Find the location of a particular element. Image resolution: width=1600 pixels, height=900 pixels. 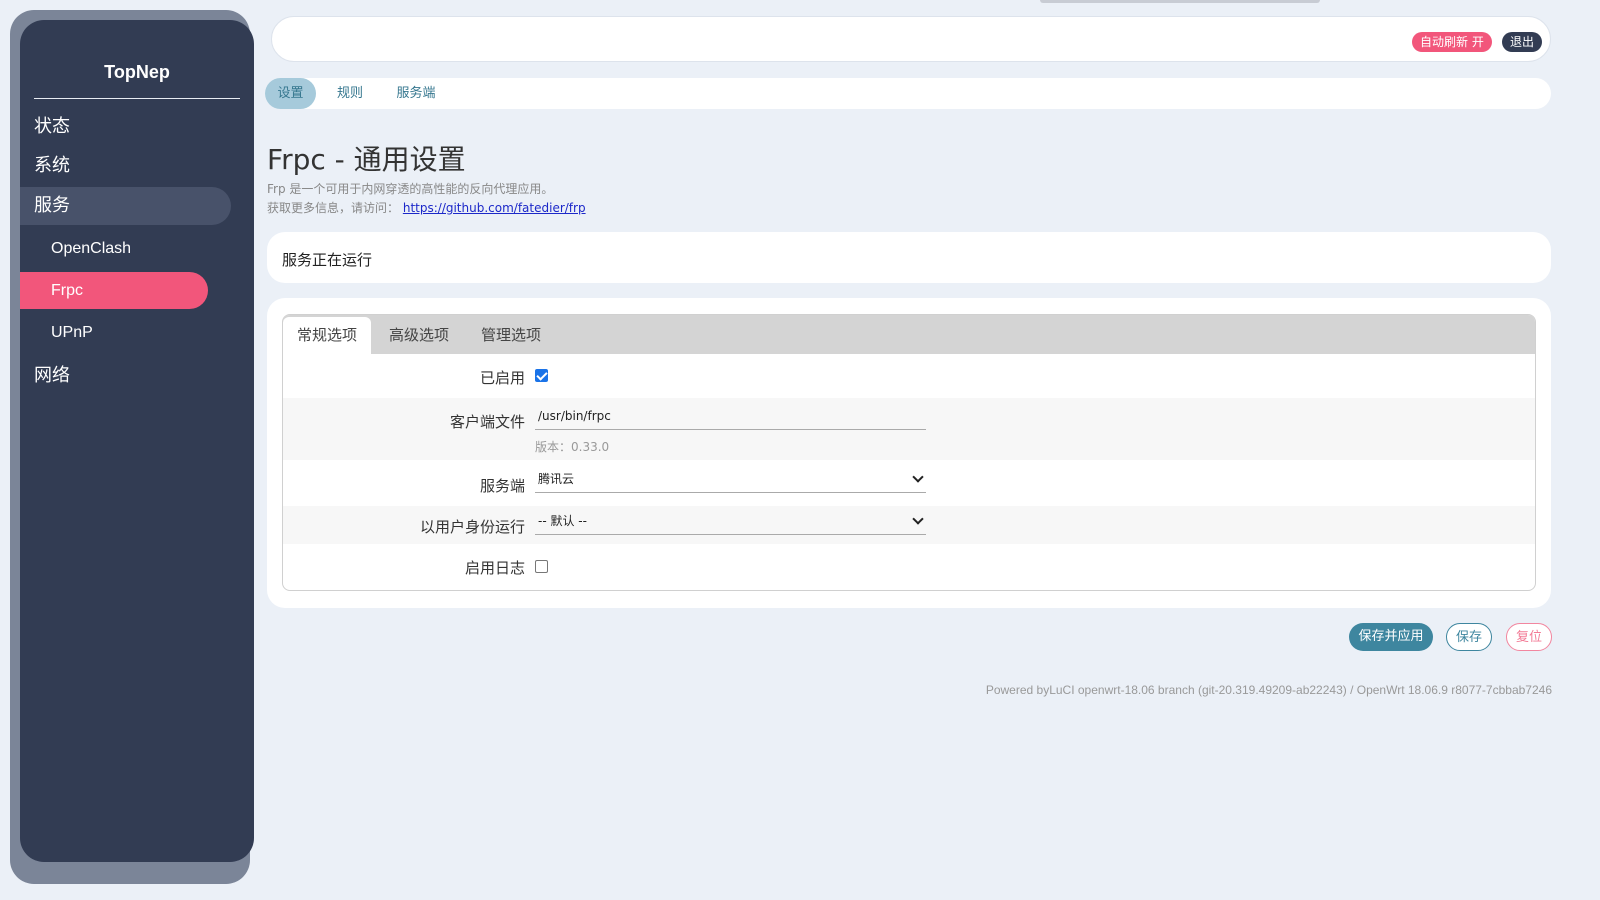

run-as-label: 以用户身份运行 is located at coordinates (472, 527).